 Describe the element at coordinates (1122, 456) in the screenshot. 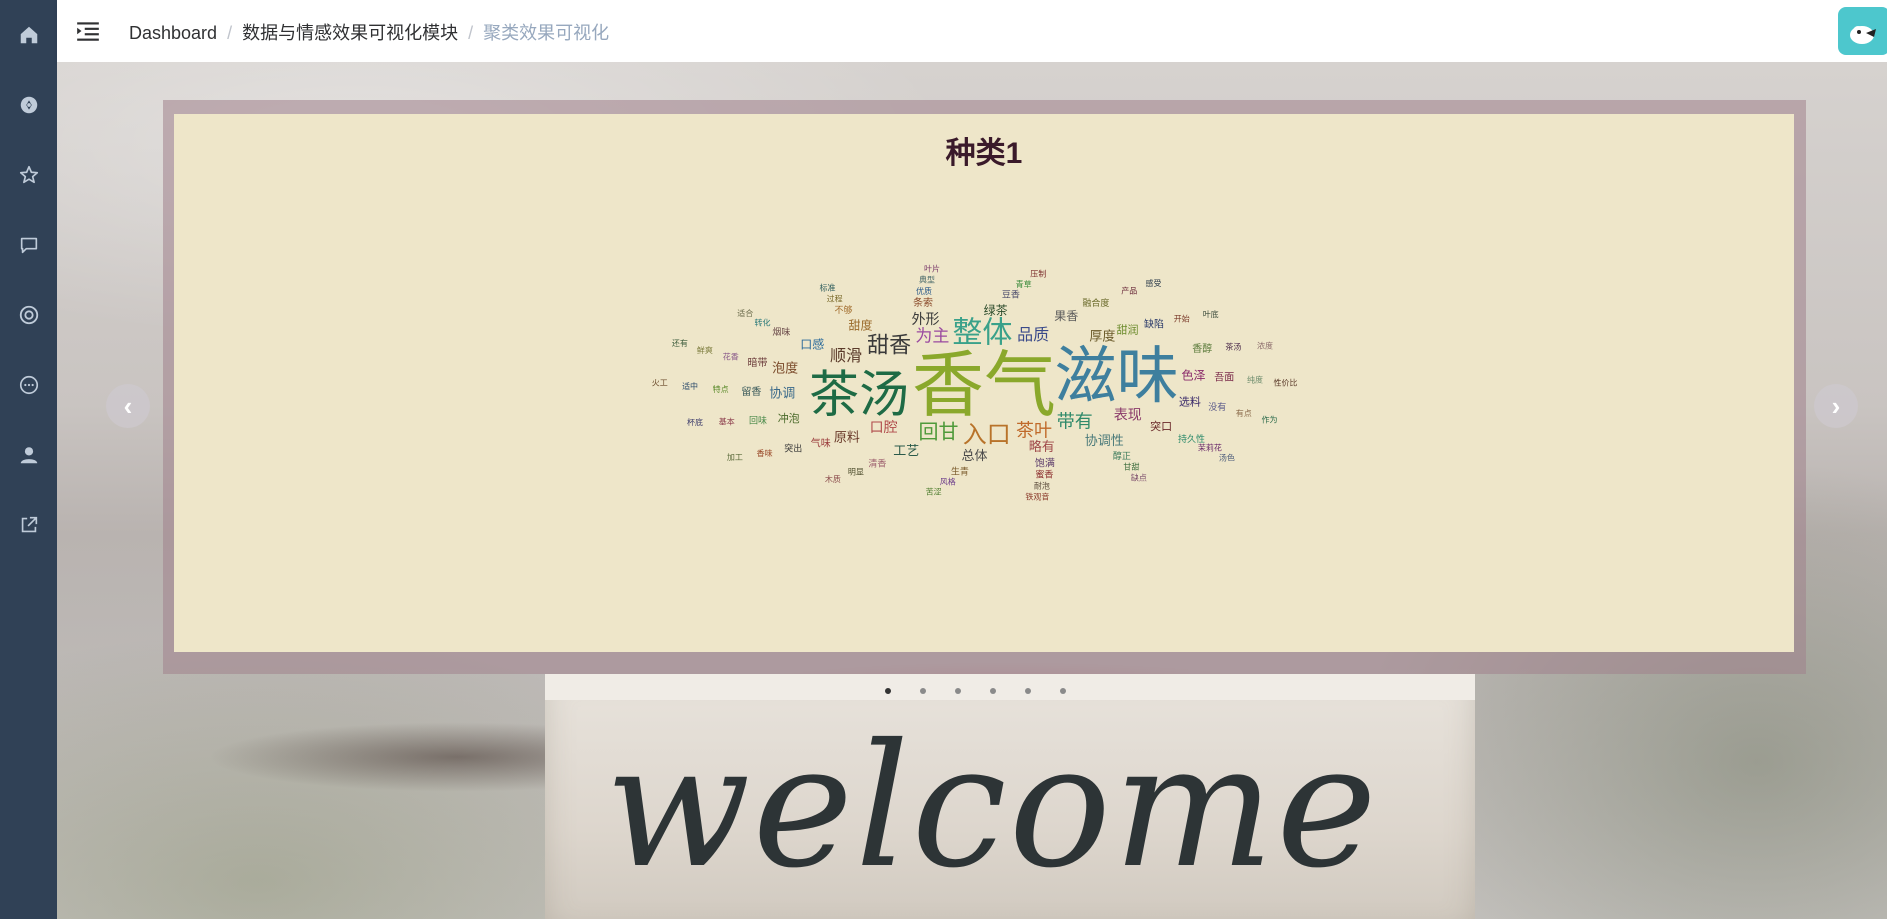

I see `word-cloud-word: 醇正` at that location.